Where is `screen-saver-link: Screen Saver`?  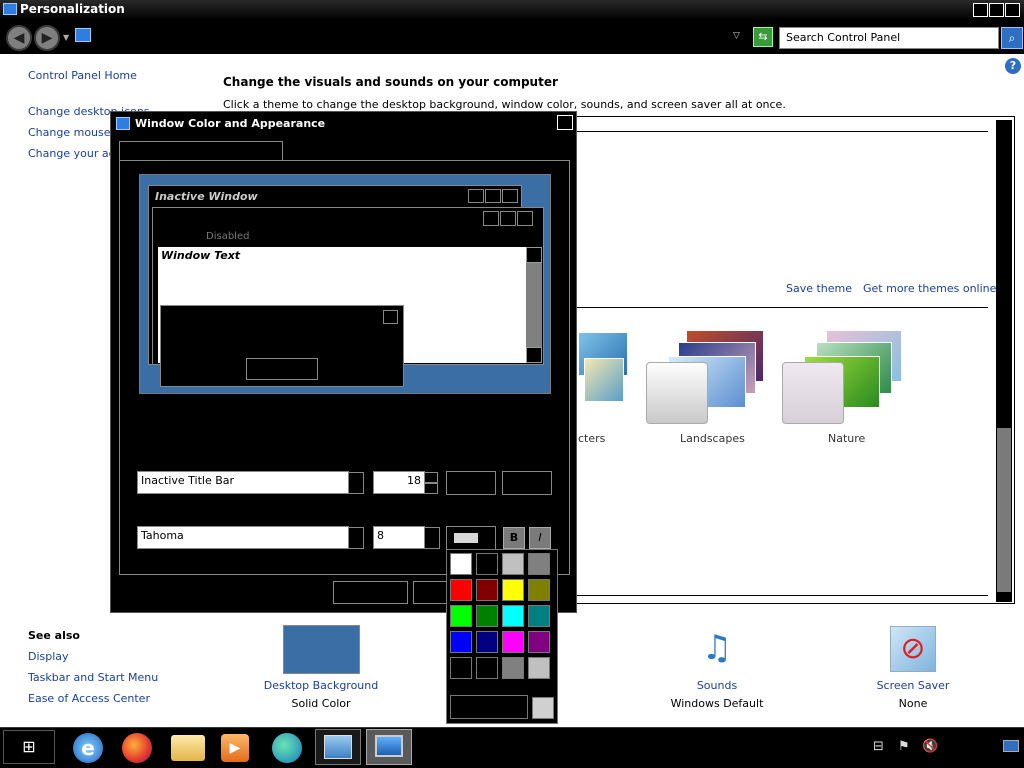
screen-saver-link: Screen Saver is located at coordinates (913, 685).